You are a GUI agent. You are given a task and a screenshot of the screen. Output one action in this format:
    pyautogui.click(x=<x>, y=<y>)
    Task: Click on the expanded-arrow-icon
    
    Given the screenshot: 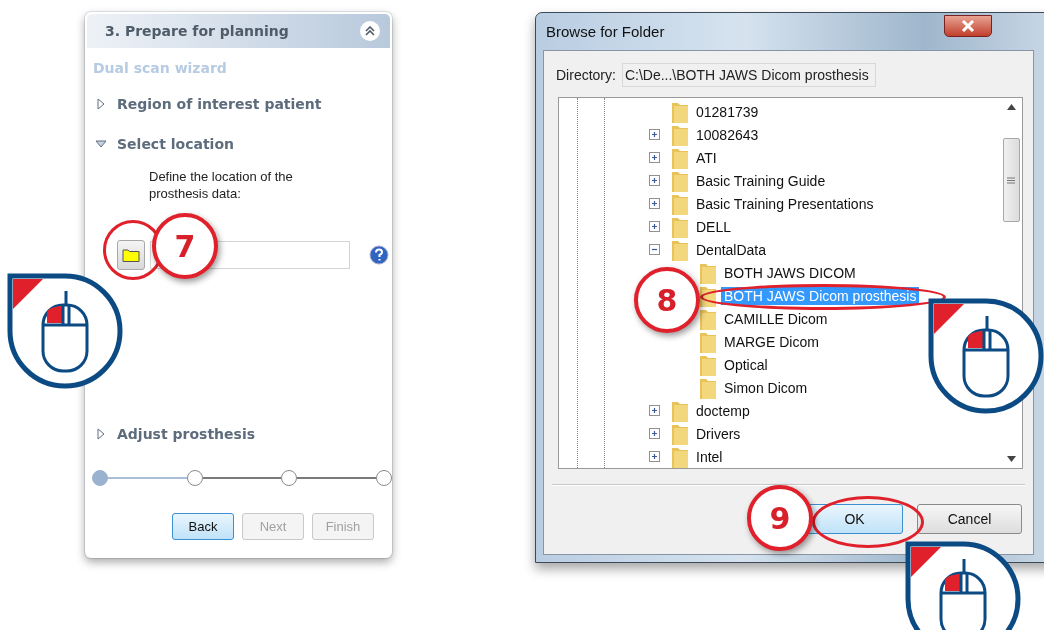 What is the action you would take?
    pyautogui.click(x=101, y=144)
    